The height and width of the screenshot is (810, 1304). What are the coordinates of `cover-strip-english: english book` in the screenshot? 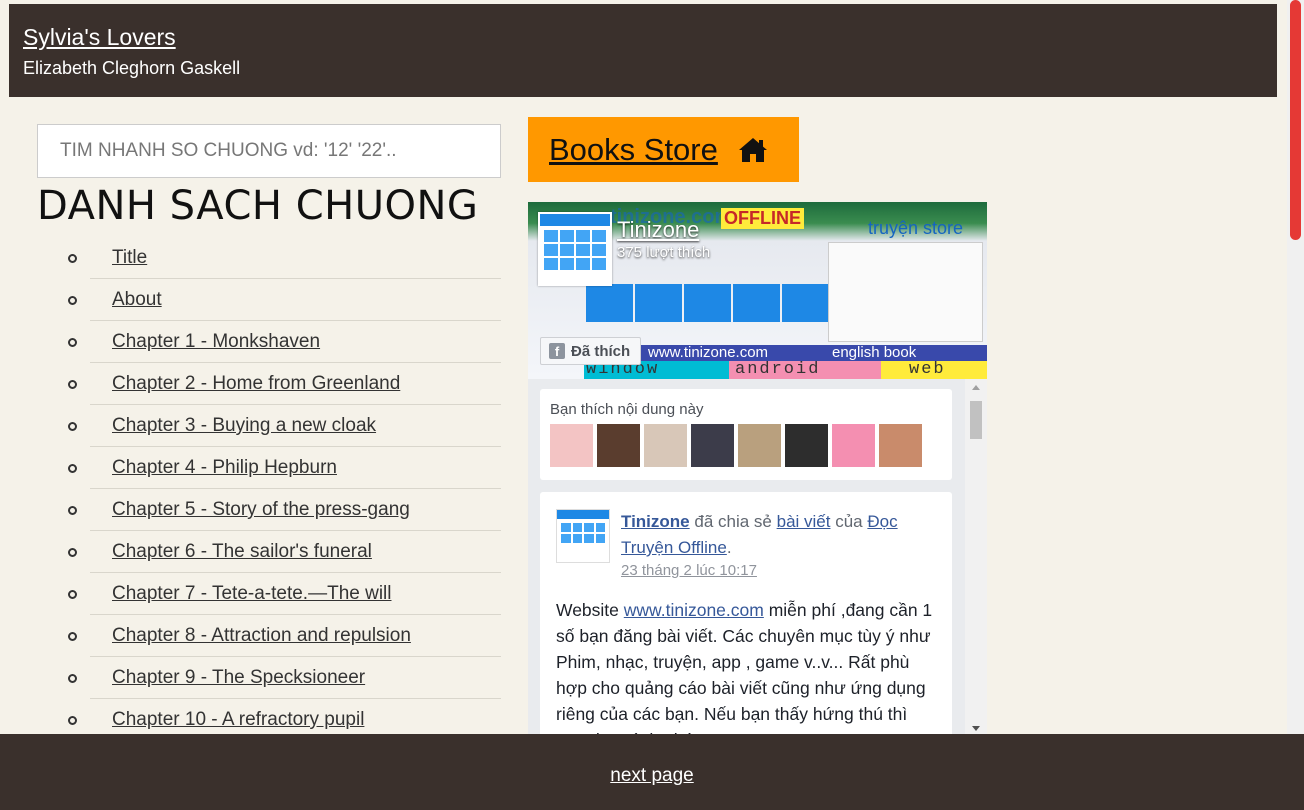 It's located at (874, 352).